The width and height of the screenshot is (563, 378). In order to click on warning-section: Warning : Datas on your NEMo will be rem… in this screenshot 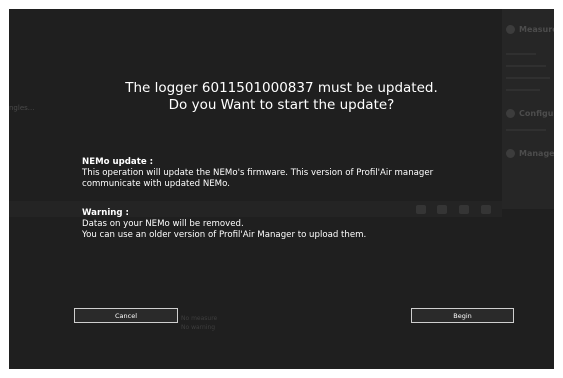, I will do `click(224, 224)`.